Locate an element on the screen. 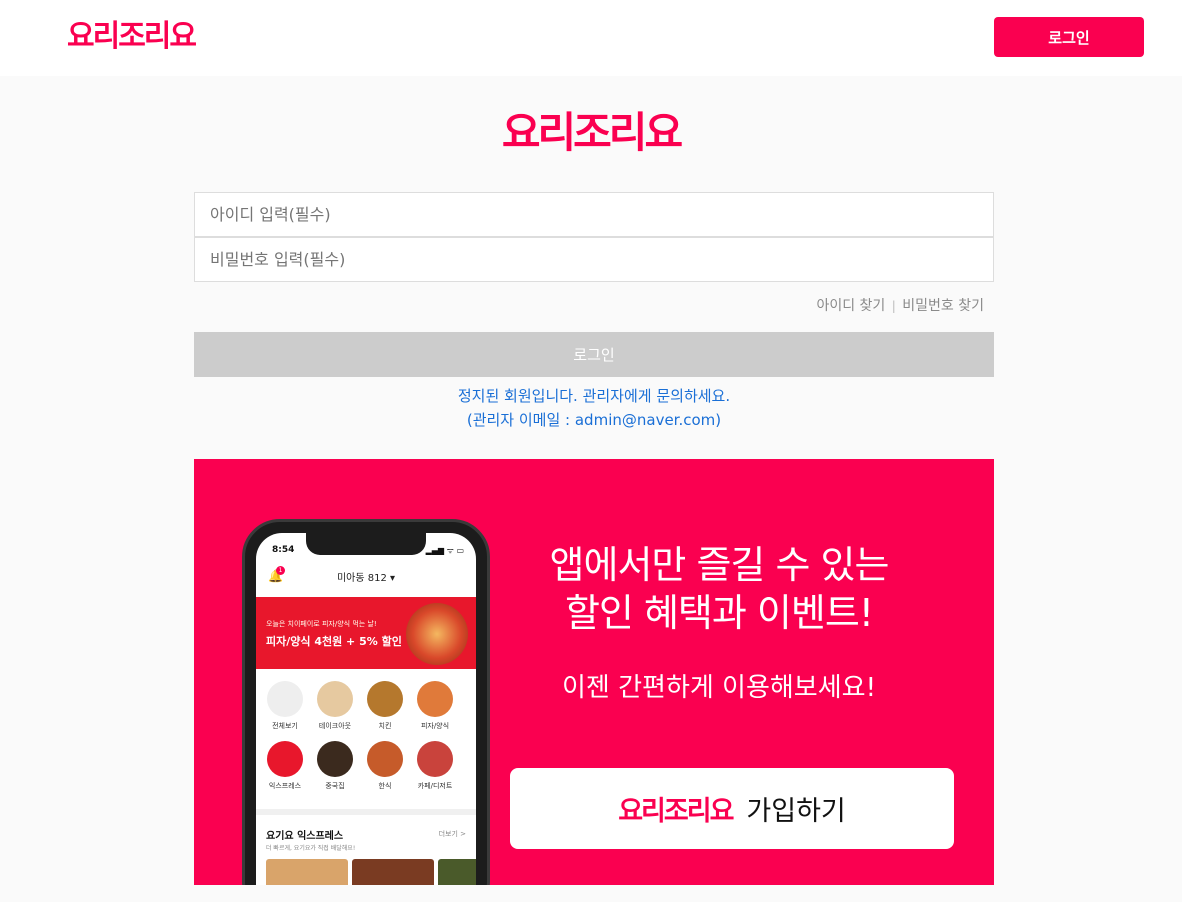 The height and width of the screenshot is (902, 1182). app-location: 미아동 812 ▾ is located at coordinates (366, 578).